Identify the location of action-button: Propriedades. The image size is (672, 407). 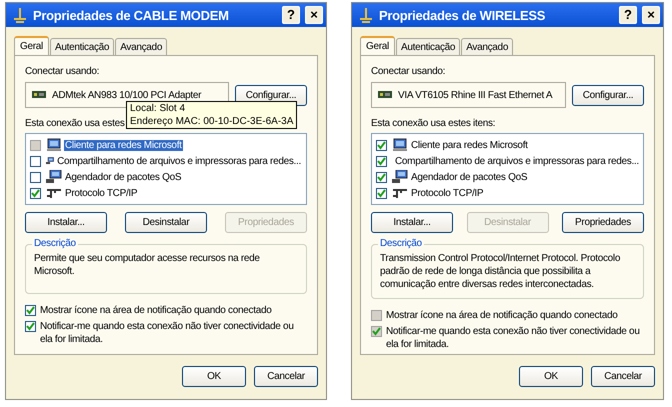
(603, 222).